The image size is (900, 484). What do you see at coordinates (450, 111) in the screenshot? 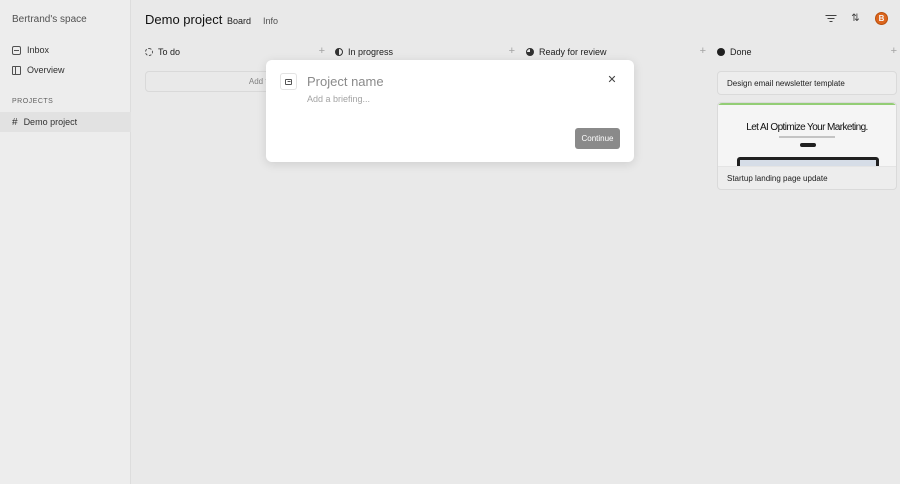
I see `new-project-modal: ✕ Continue` at bounding box center [450, 111].